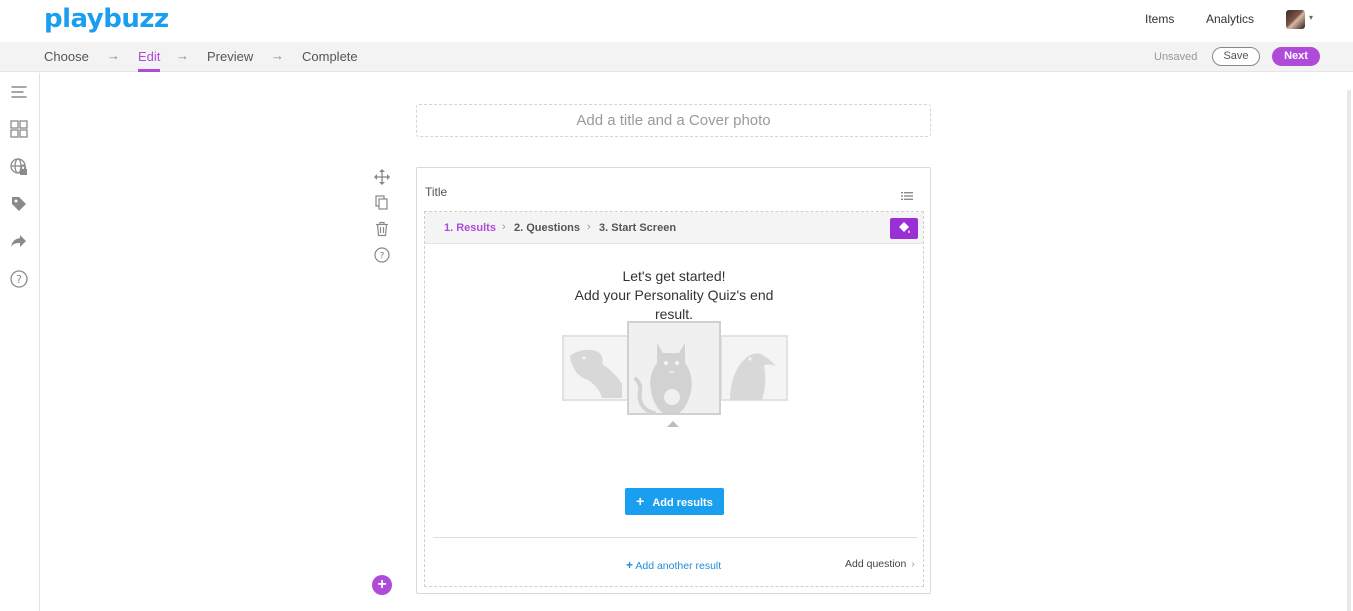 This screenshot has width=1353, height=611. Describe the element at coordinates (382, 229) in the screenshot. I see `trash-icon` at that location.